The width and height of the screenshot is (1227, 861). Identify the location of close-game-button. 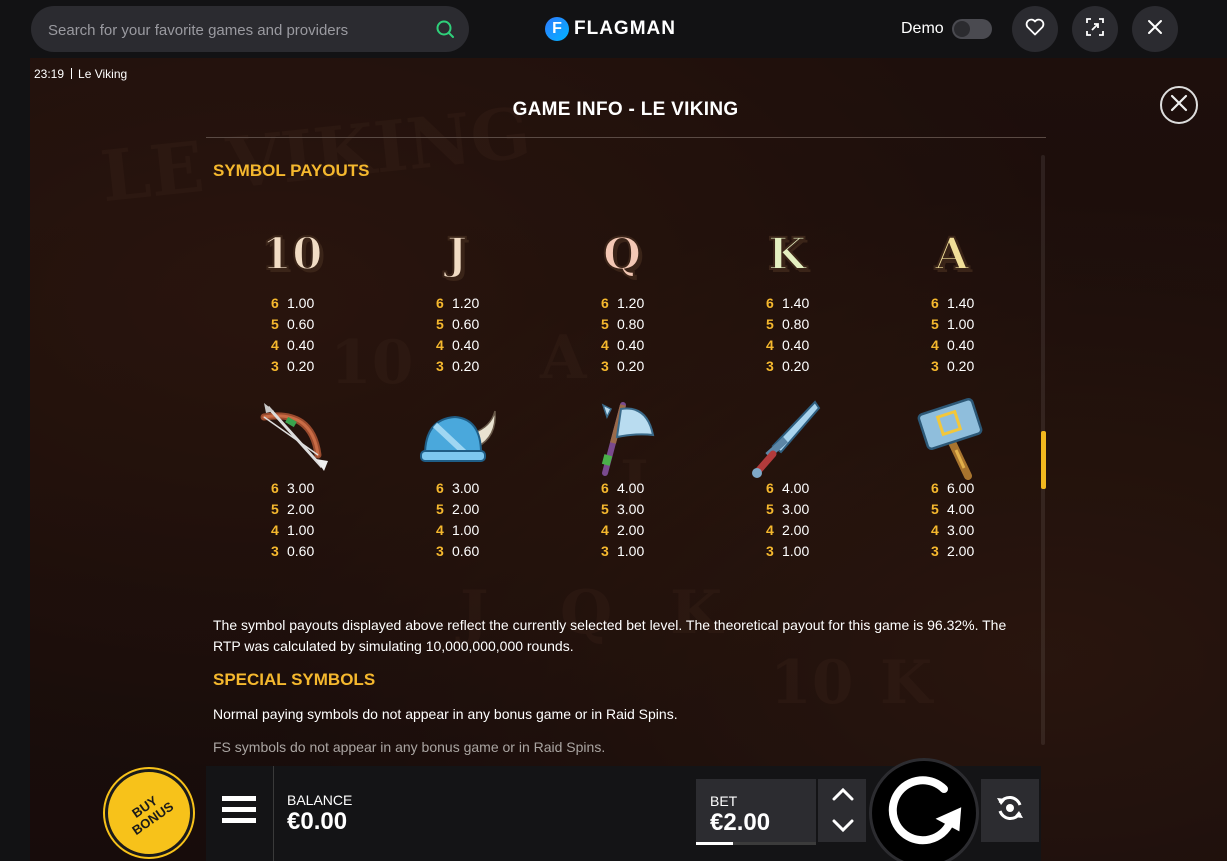
(1155, 29).